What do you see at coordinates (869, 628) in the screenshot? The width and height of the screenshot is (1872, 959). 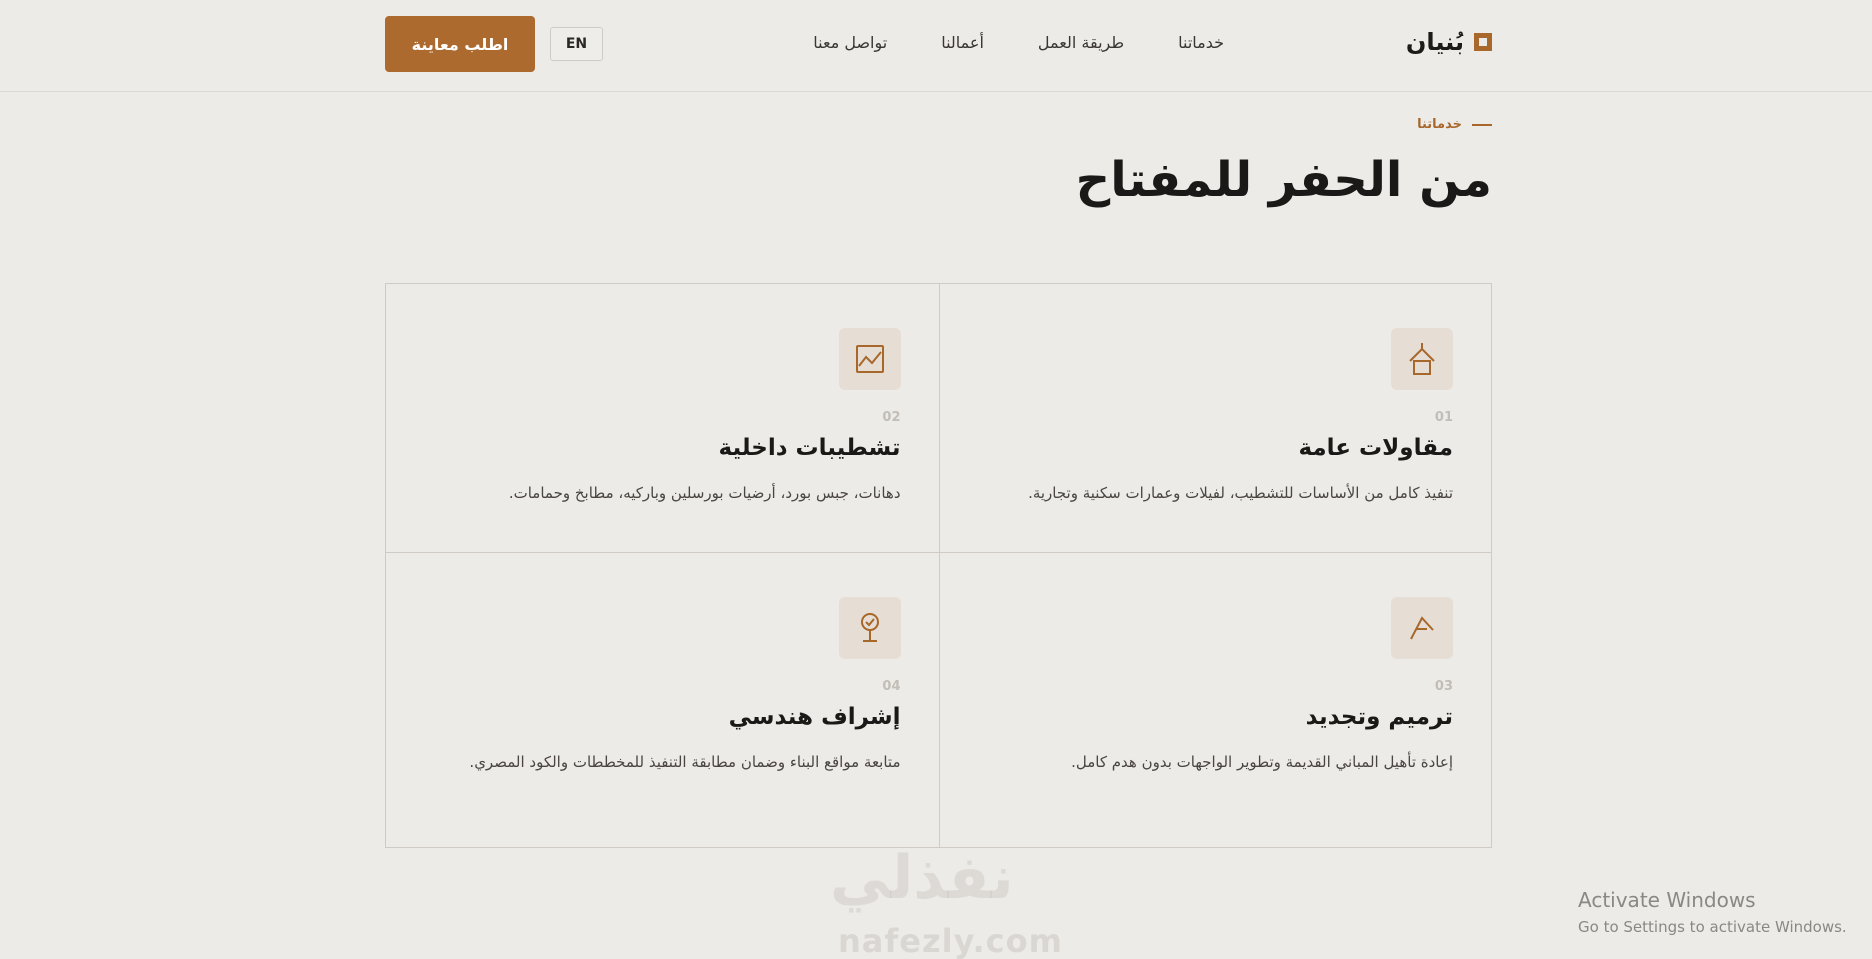 I see `badge-icon` at bounding box center [869, 628].